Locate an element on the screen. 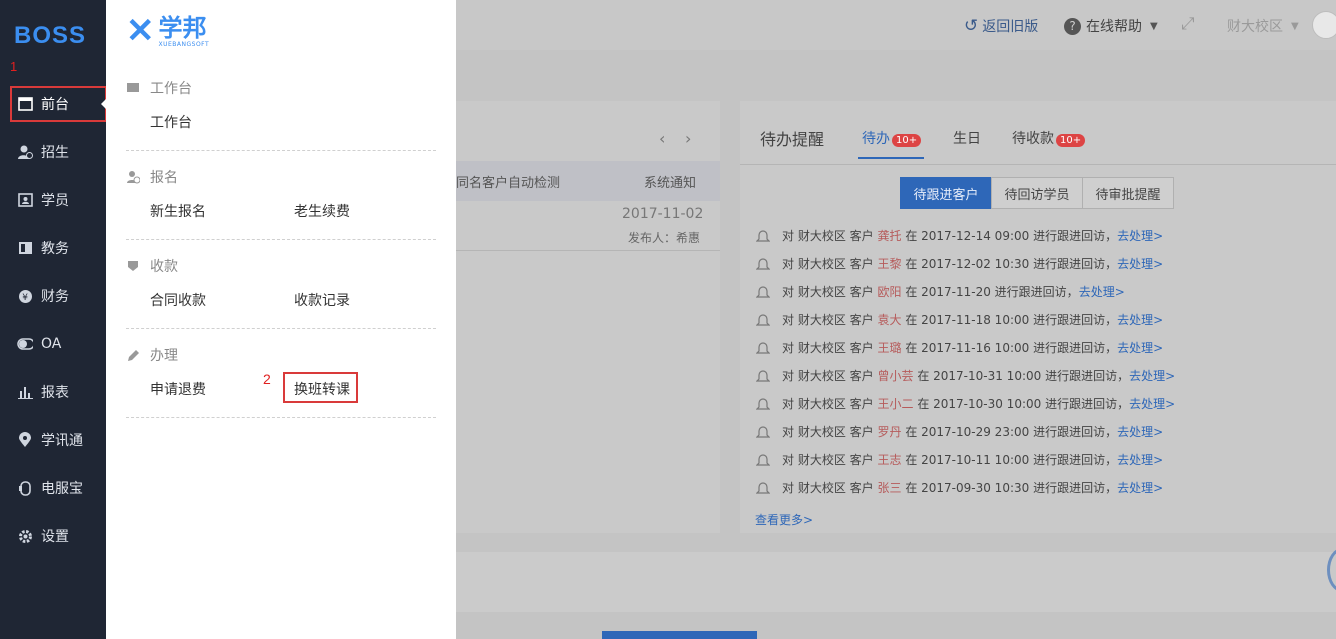 Image resolution: width=1336 pixels, height=639 pixels. money-icon is located at coordinates (133, 266).